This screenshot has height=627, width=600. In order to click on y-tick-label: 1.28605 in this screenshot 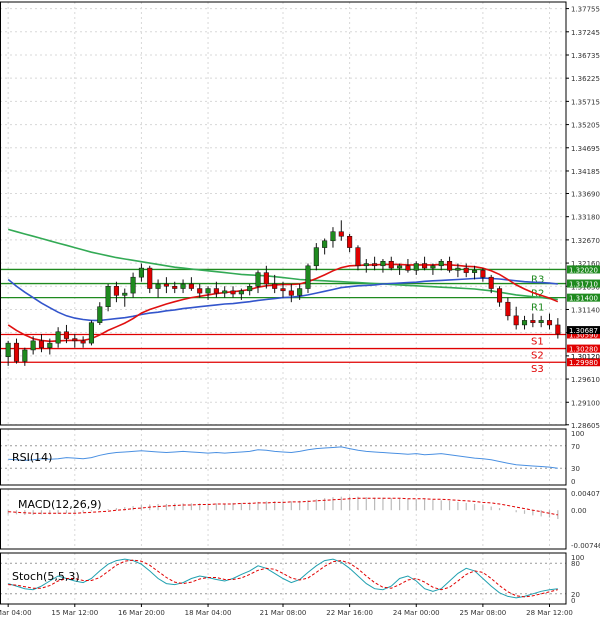, I will do `click(585, 426)`.